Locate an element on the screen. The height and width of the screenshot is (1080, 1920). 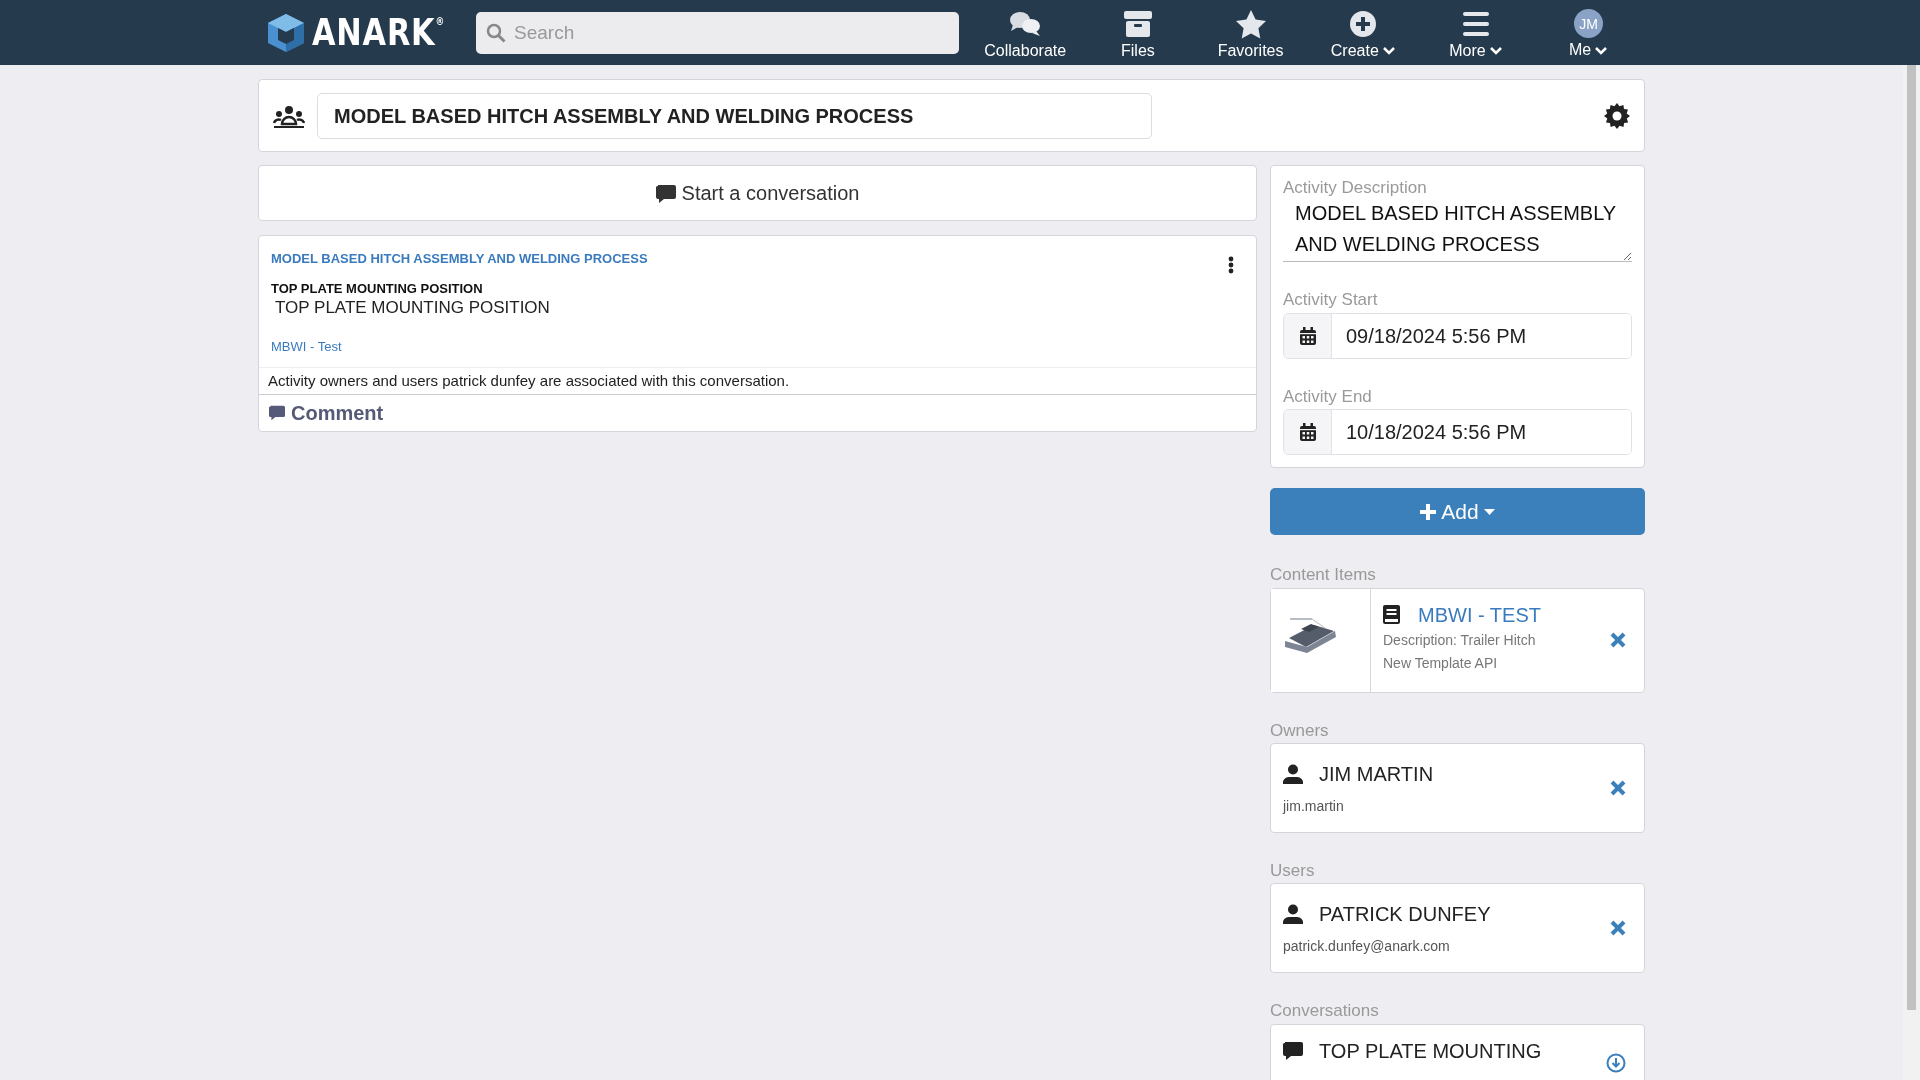
start-conversation-button: Start a conversation is located at coordinates (757, 193).